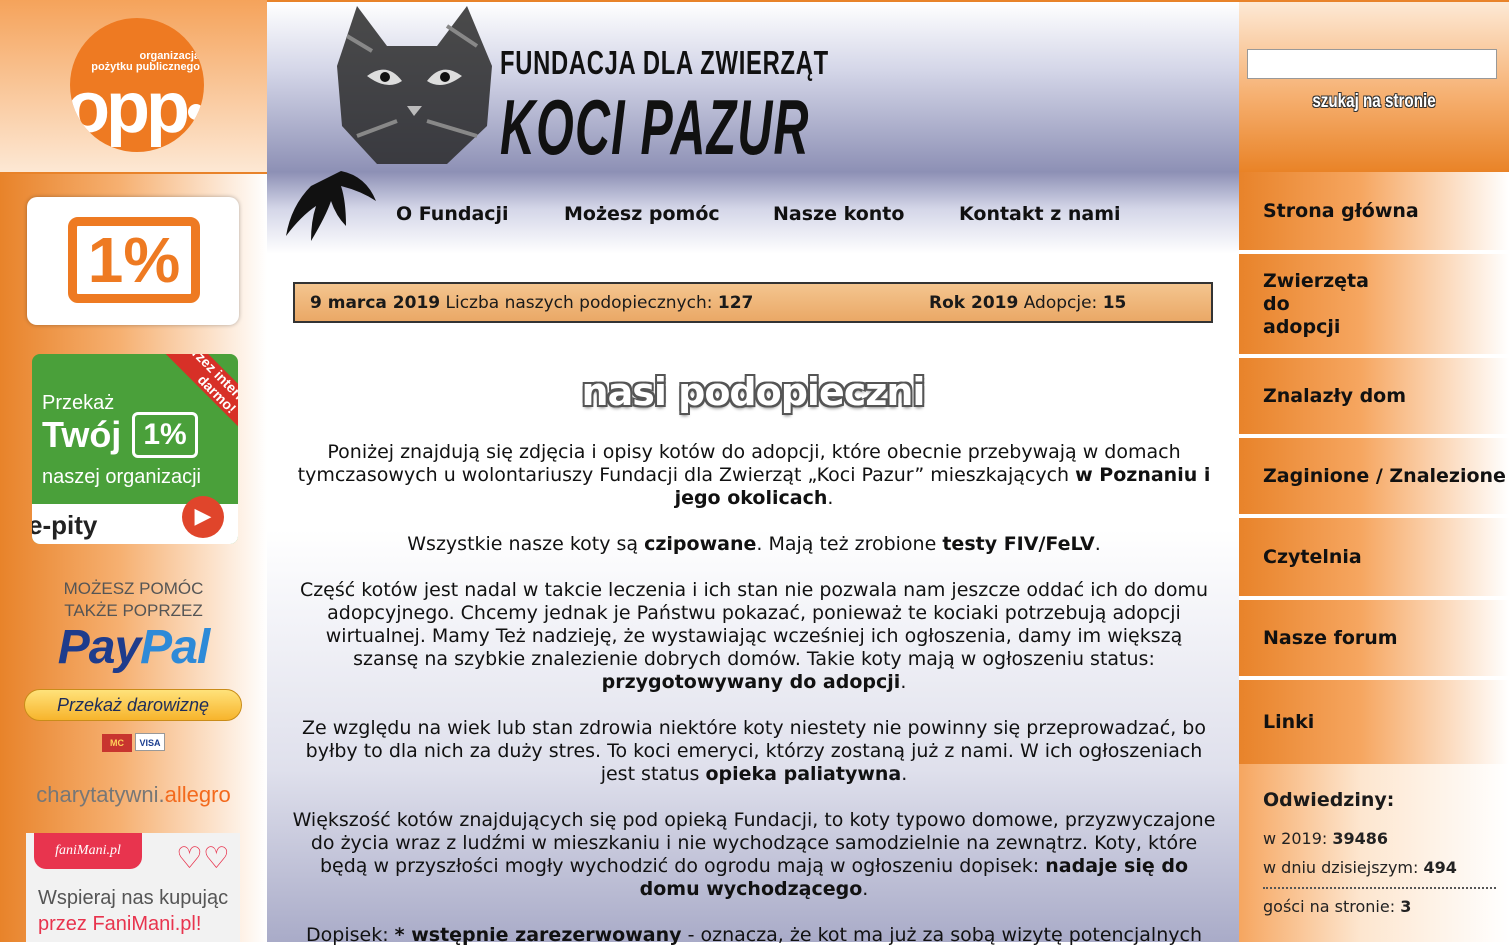 This screenshot has height=947, width=1509. What do you see at coordinates (700, 544) in the screenshot?
I see `p2-bold1: czipowane` at bounding box center [700, 544].